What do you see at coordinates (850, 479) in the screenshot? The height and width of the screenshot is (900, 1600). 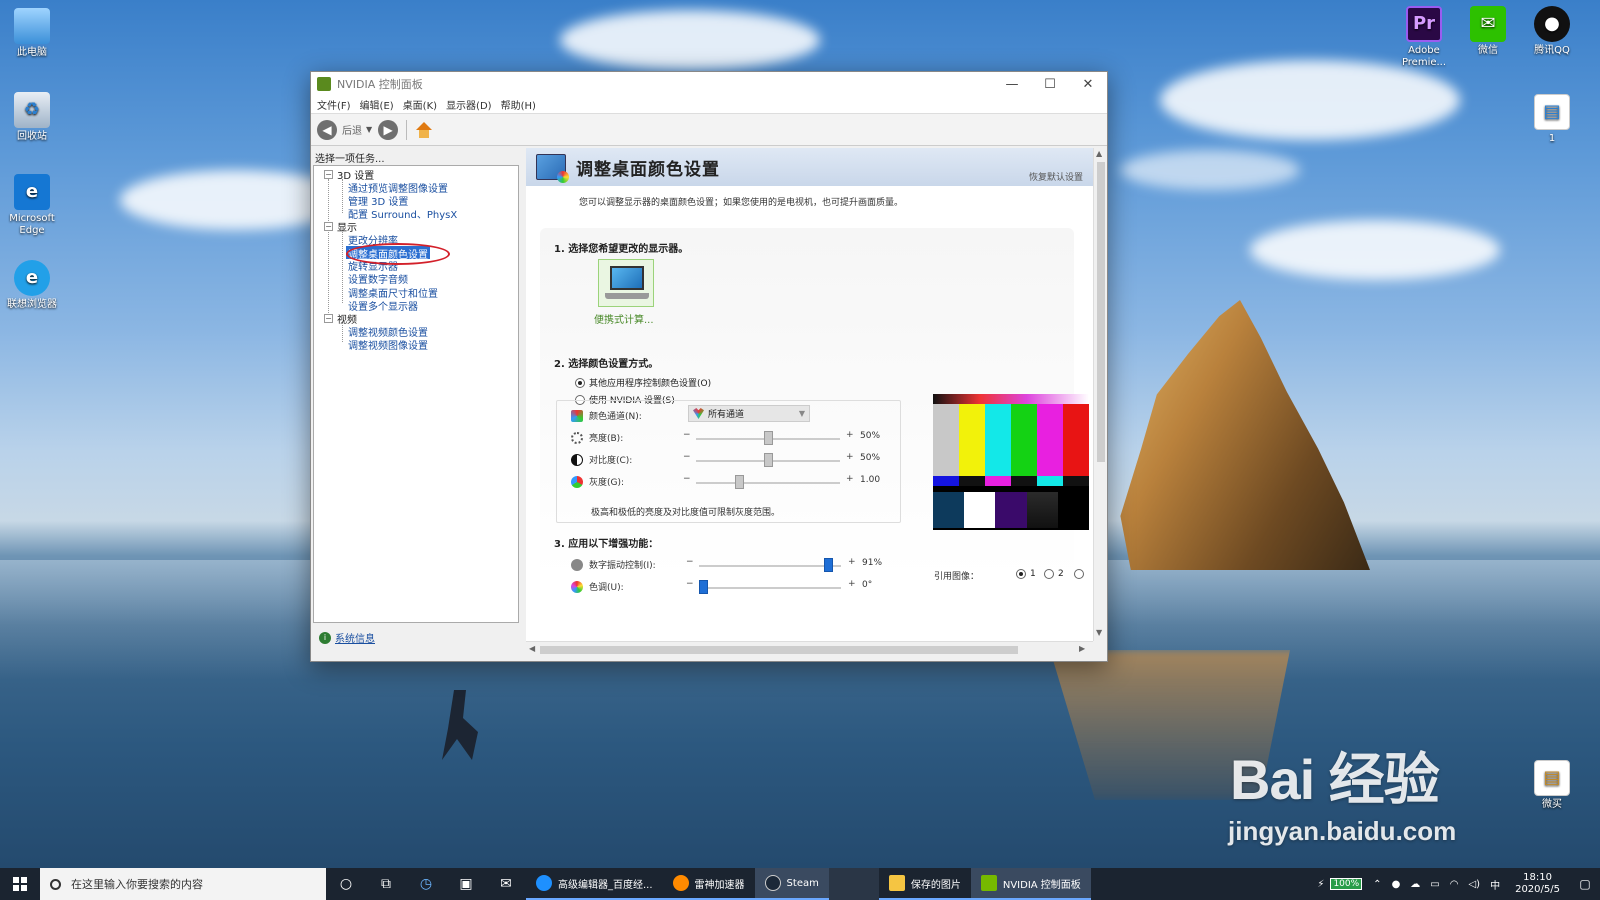 I see `gamma-increase: +` at bounding box center [850, 479].